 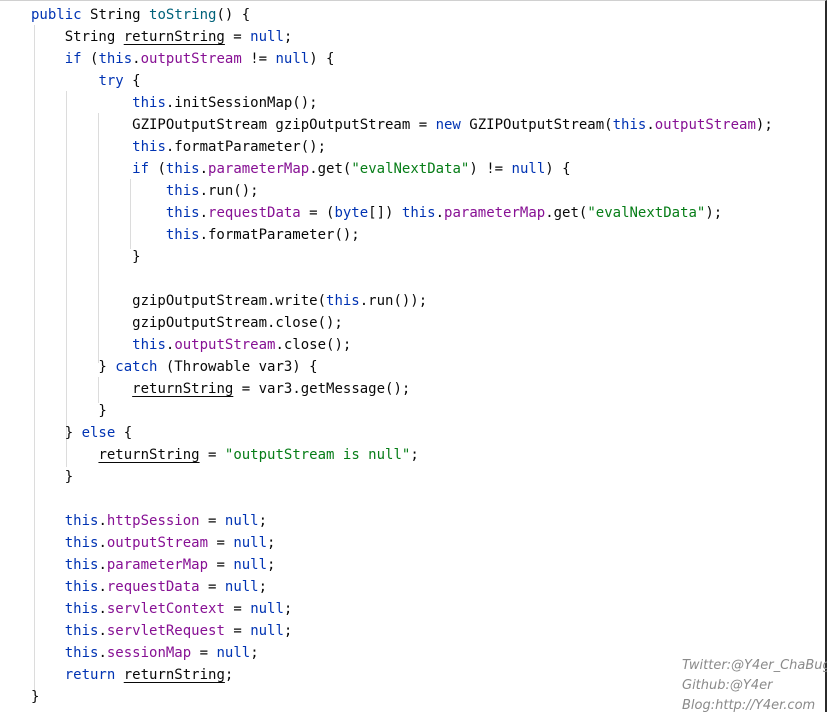 I want to click on code-line: this.parameterMap = null;, so click(x=402, y=565).